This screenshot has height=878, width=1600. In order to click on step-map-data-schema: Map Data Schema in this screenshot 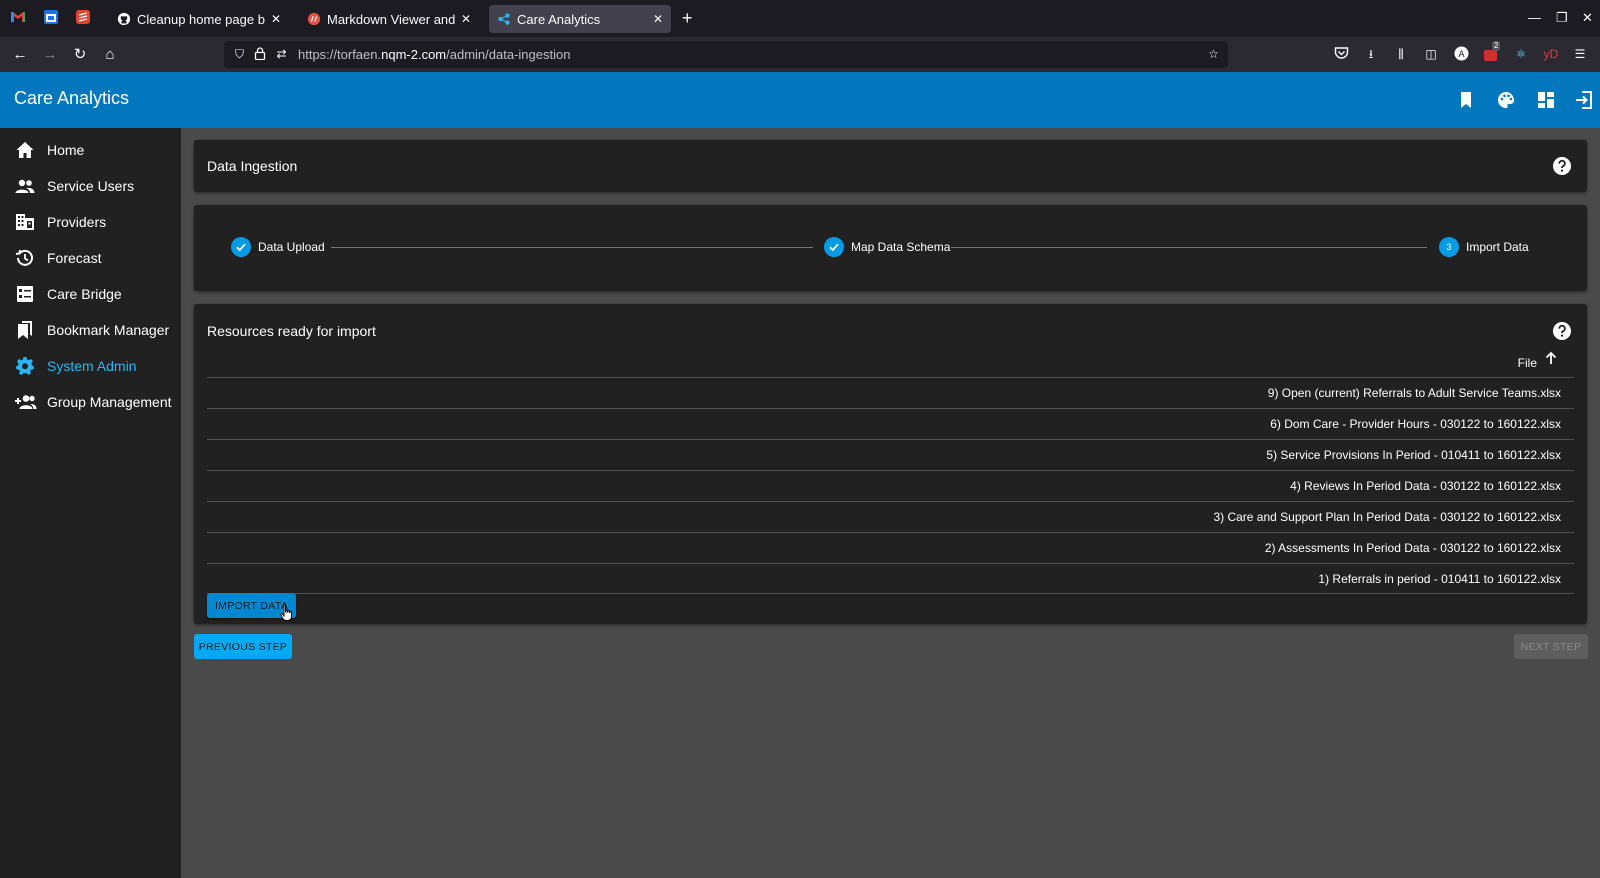, I will do `click(887, 247)`.